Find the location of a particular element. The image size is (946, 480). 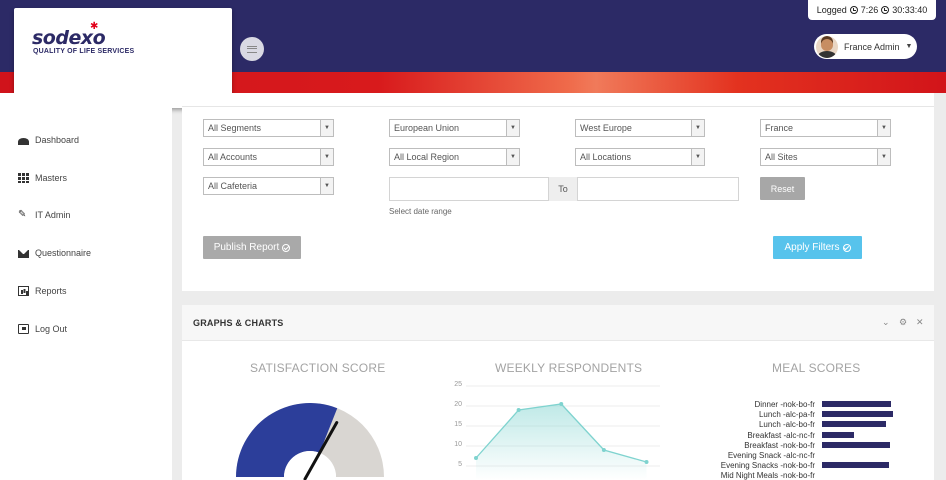

sidebar-item-label: Log Out is located at coordinates (51, 329).